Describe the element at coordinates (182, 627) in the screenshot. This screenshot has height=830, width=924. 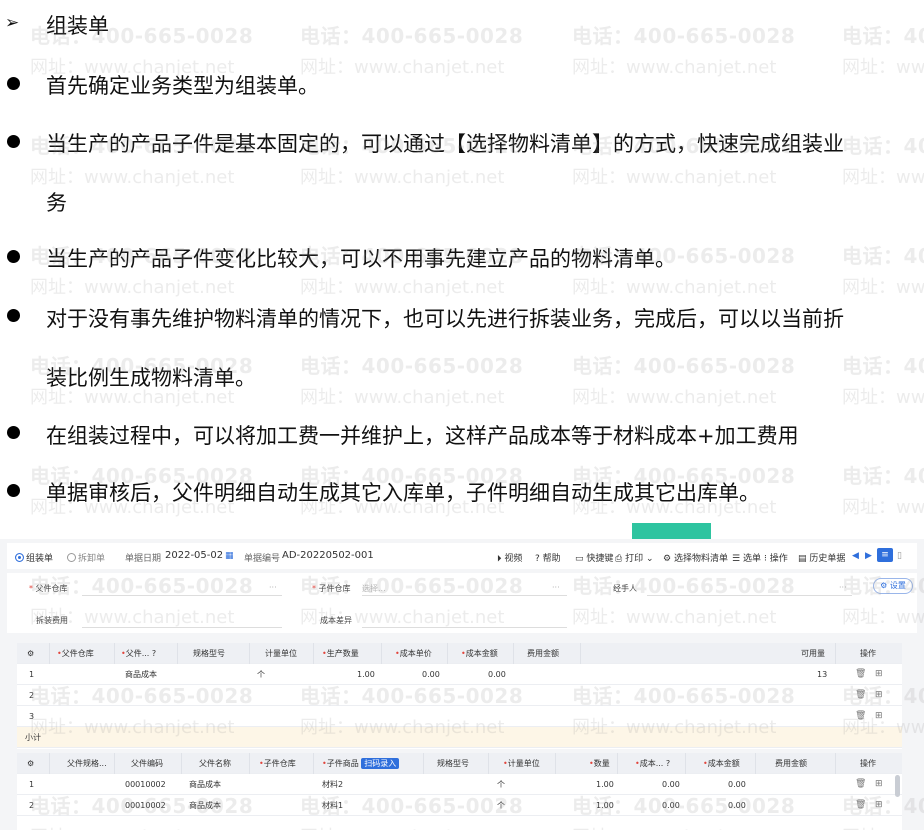
I see `disassembly-fee-field` at that location.